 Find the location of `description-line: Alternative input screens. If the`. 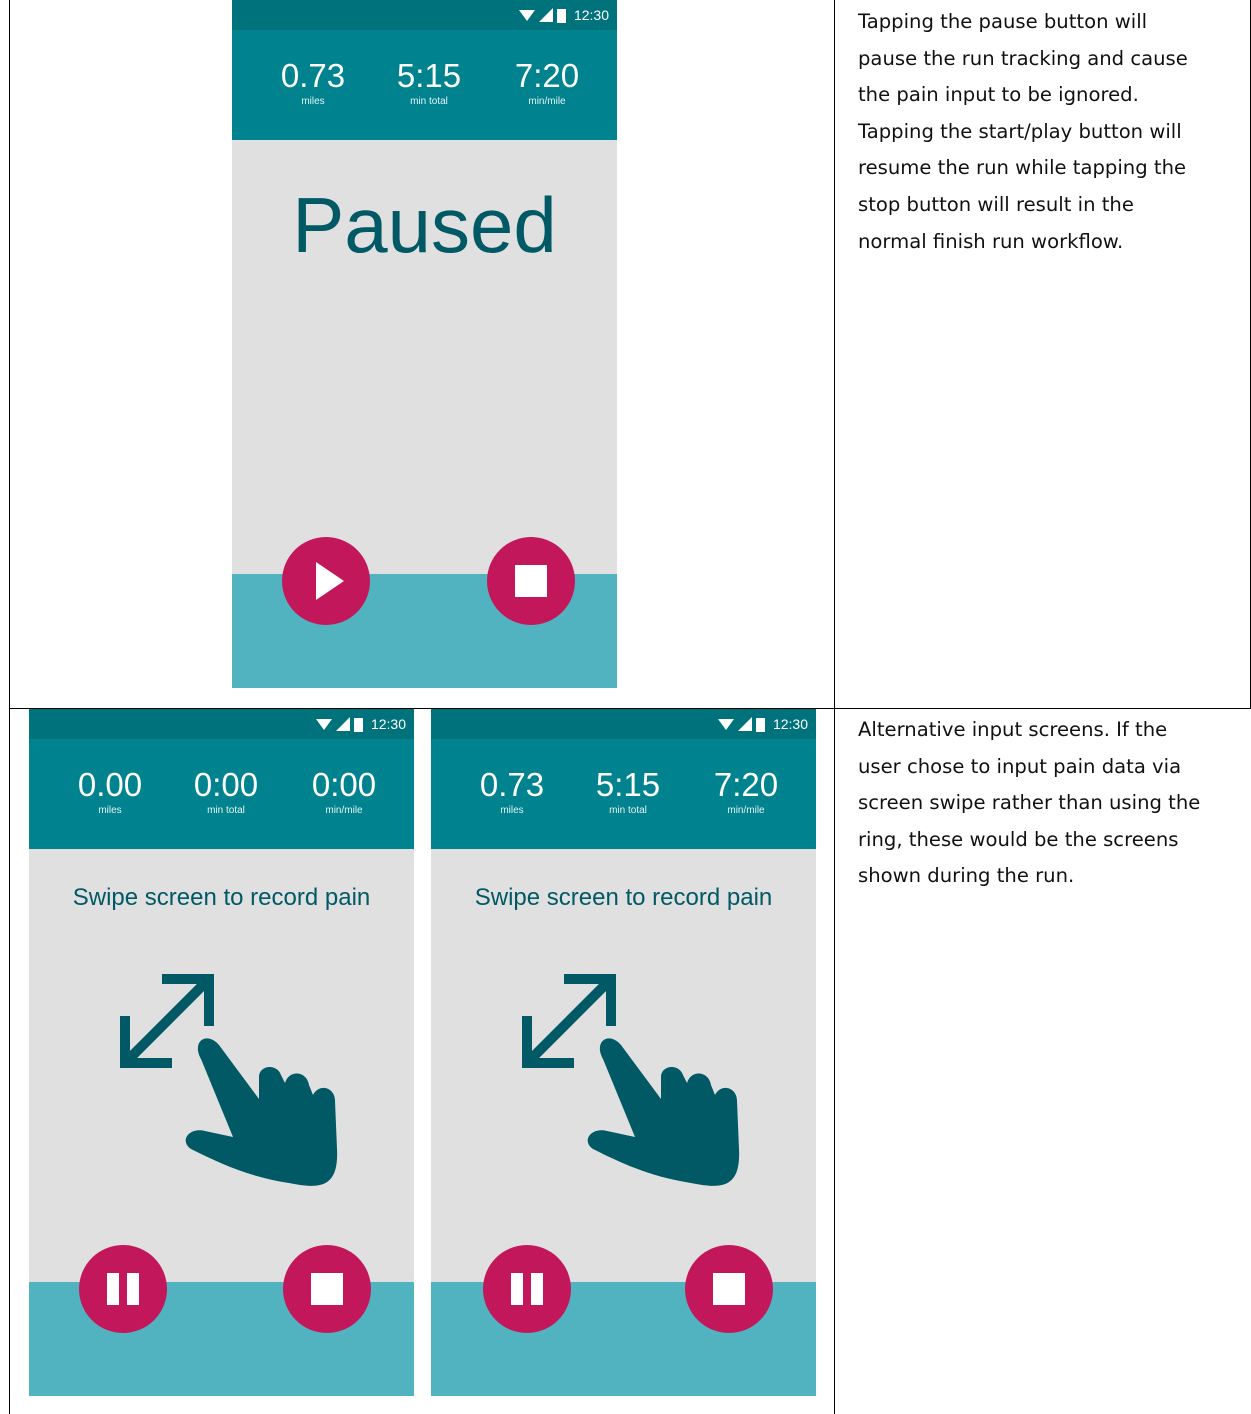

description-line: Alternative input screens. If the is located at coordinates (1013, 729).